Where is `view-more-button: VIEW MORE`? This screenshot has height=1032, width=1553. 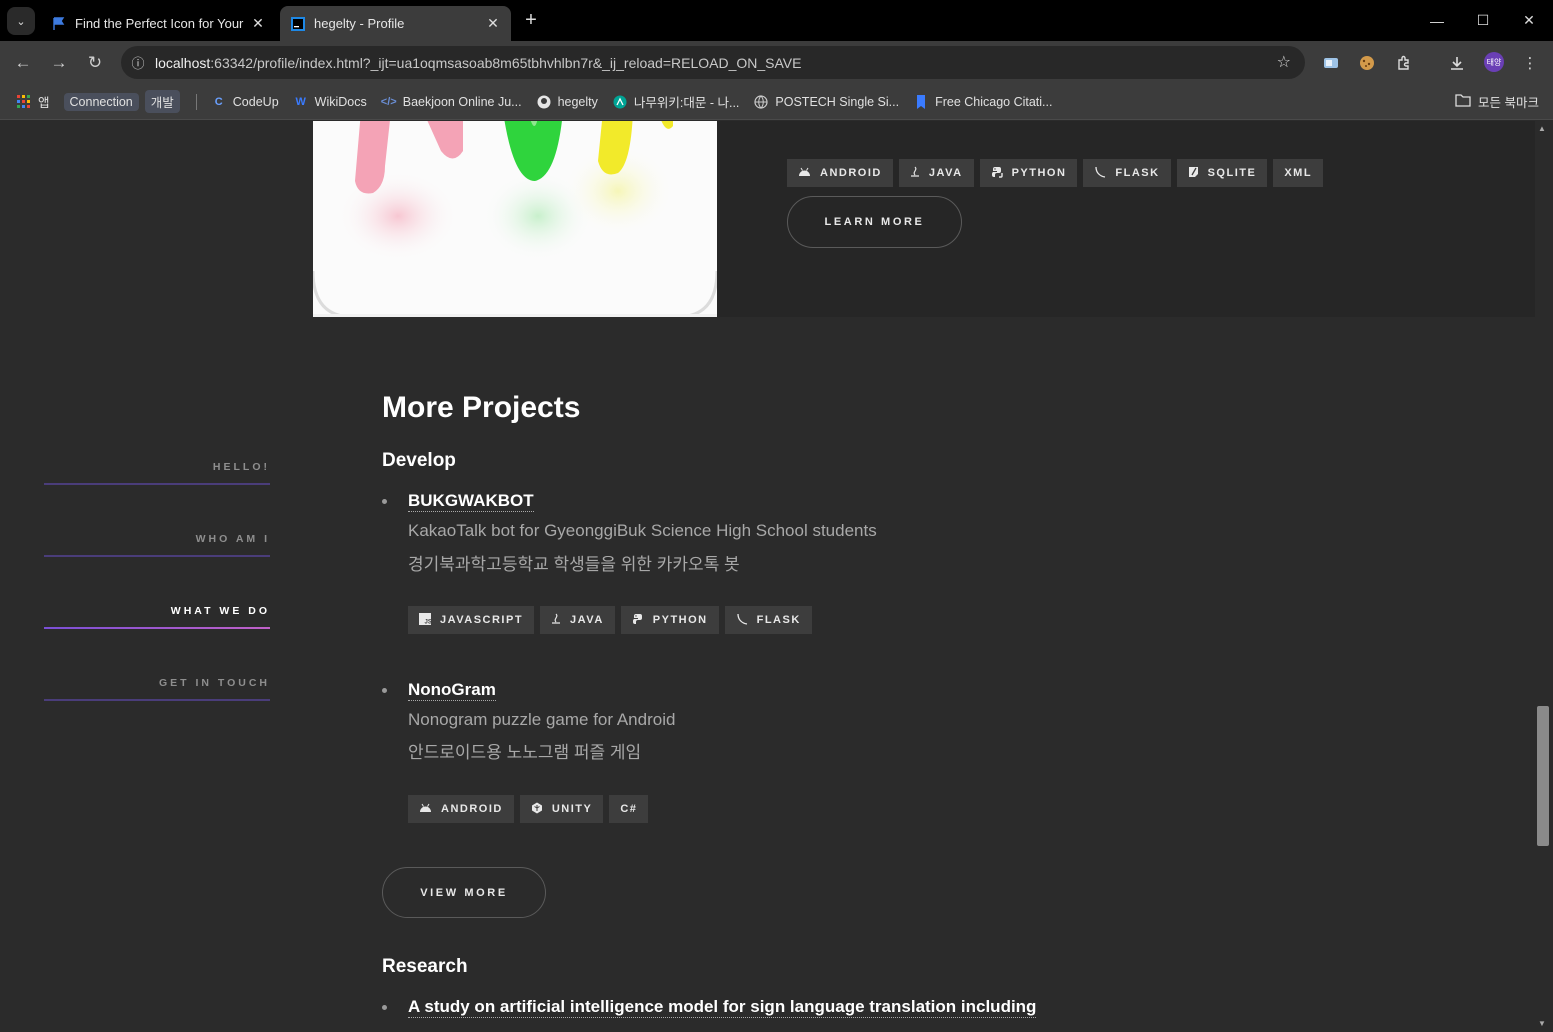 view-more-button: VIEW MORE is located at coordinates (464, 892).